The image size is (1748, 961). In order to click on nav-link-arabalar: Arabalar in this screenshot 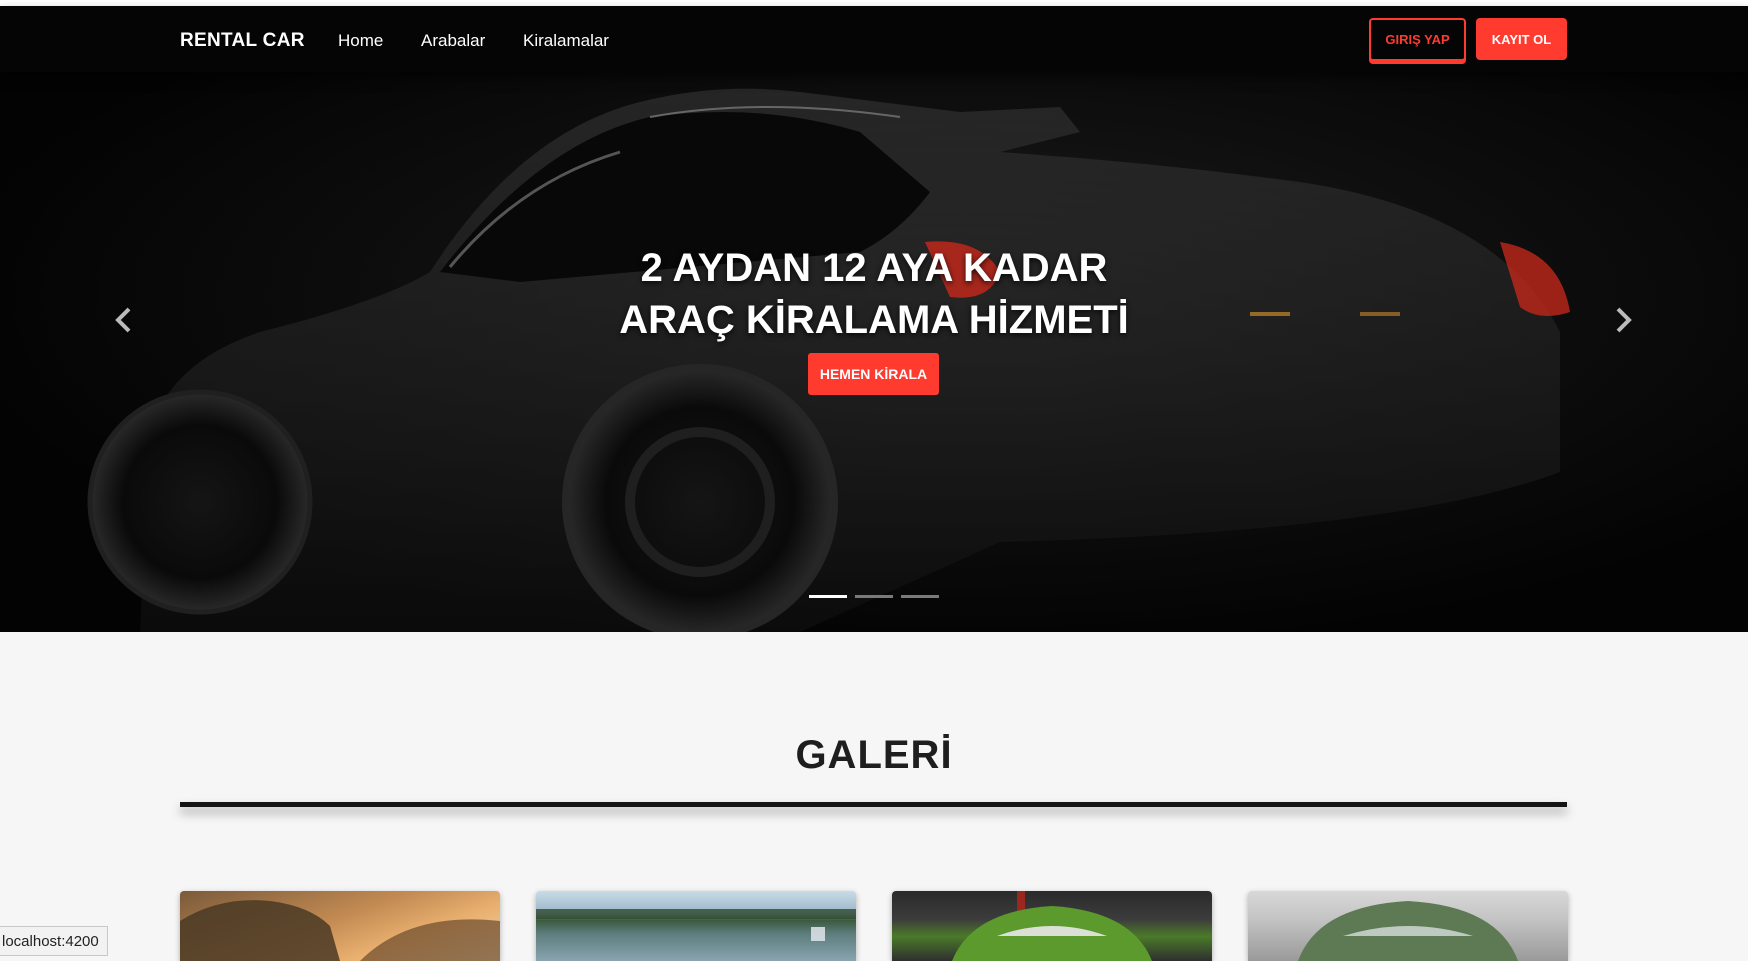, I will do `click(453, 41)`.